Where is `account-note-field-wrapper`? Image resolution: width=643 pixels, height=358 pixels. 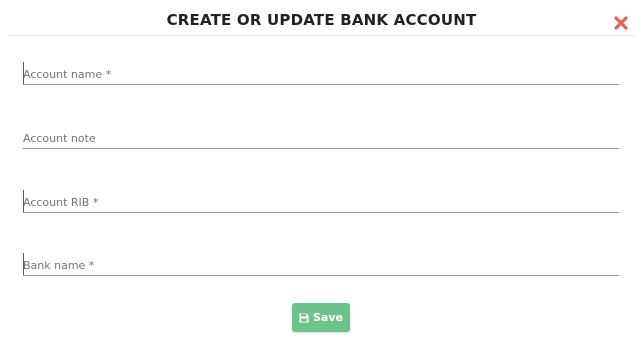 account-note-field-wrapper is located at coordinates (321, 138).